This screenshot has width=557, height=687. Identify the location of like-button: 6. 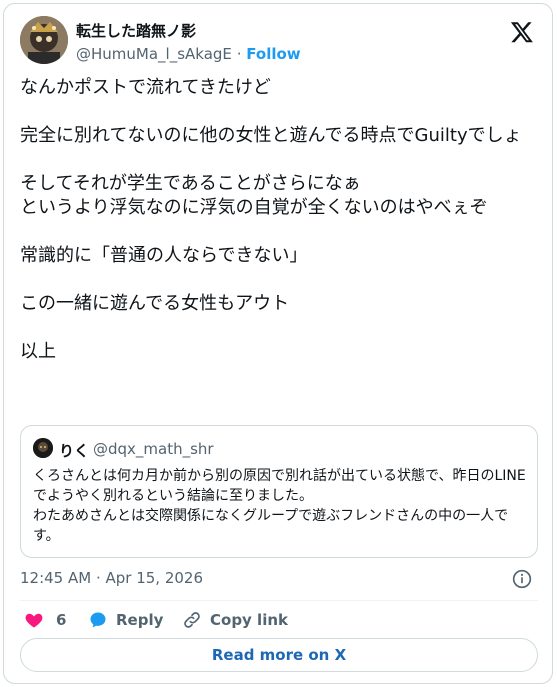
(45, 620).